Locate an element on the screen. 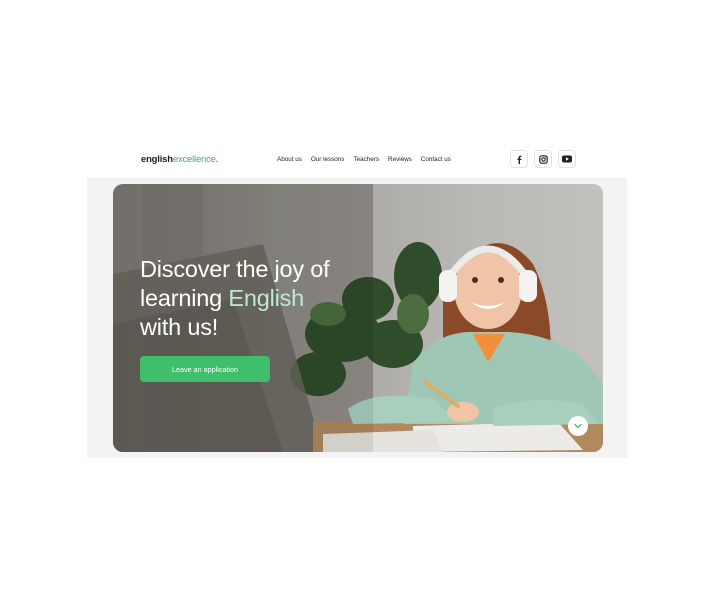 The image size is (710, 602). headline-line-3: with us! is located at coordinates (179, 327).